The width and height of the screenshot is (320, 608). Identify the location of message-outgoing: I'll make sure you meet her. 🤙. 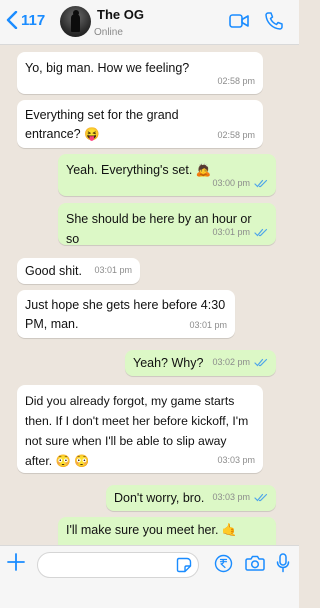
(167, 531).